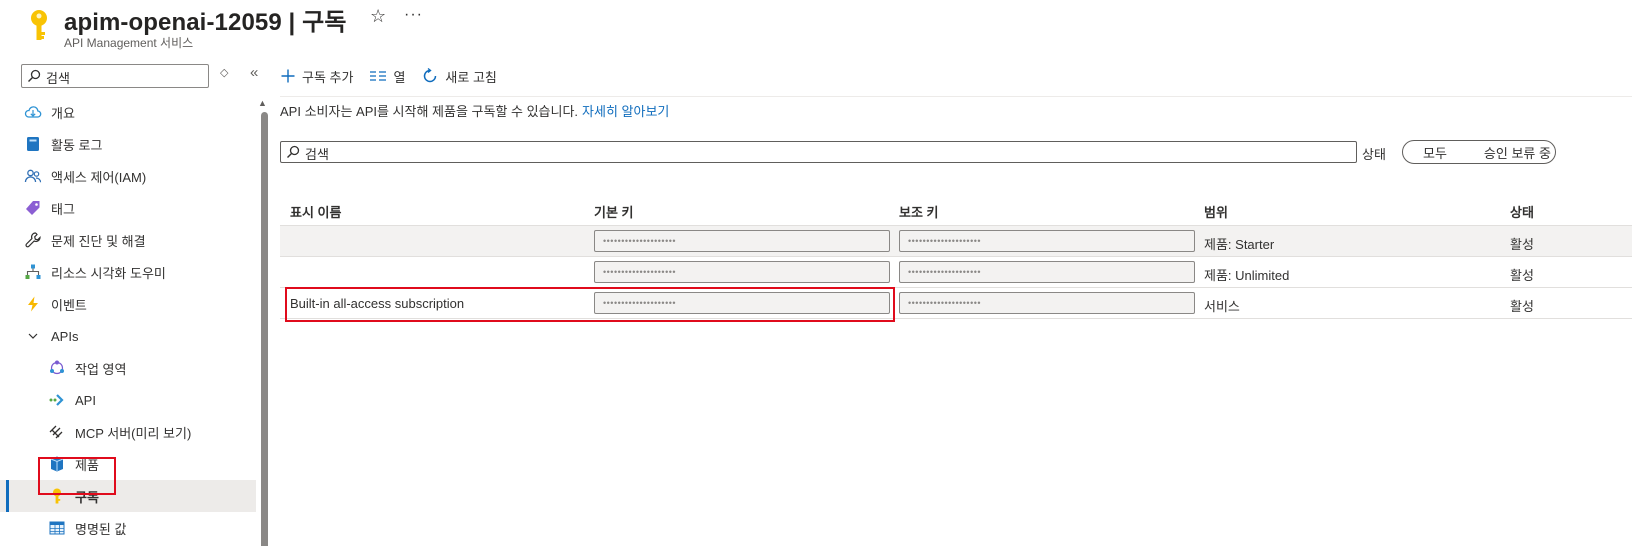  What do you see at coordinates (128, 144) in the screenshot?
I see `sidebar-item-activity-log: 활동 로그` at bounding box center [128, 144].